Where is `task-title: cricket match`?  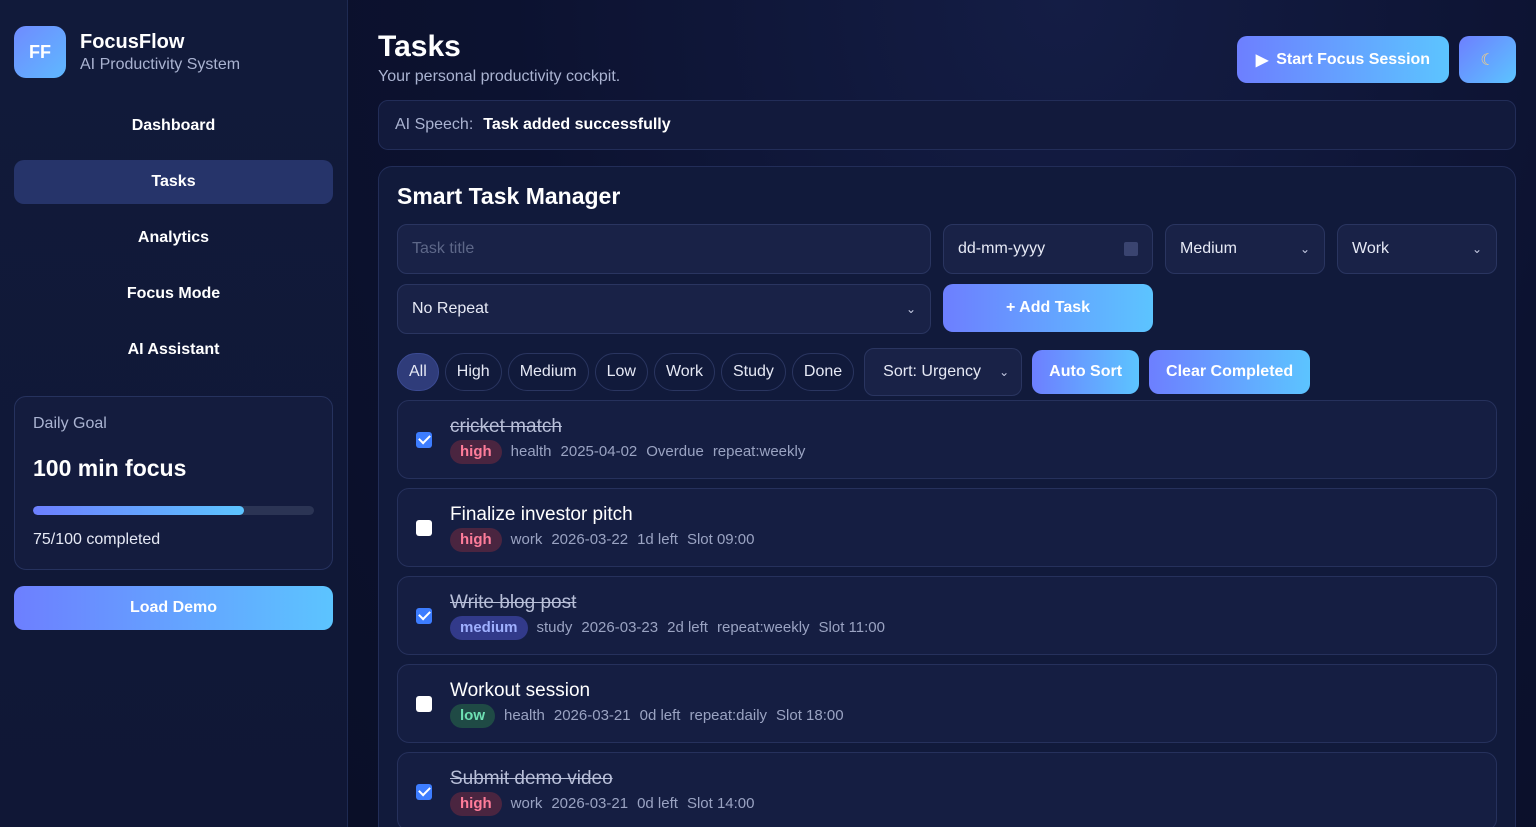
task-title: cricket match is located at coordinates (506, 426).